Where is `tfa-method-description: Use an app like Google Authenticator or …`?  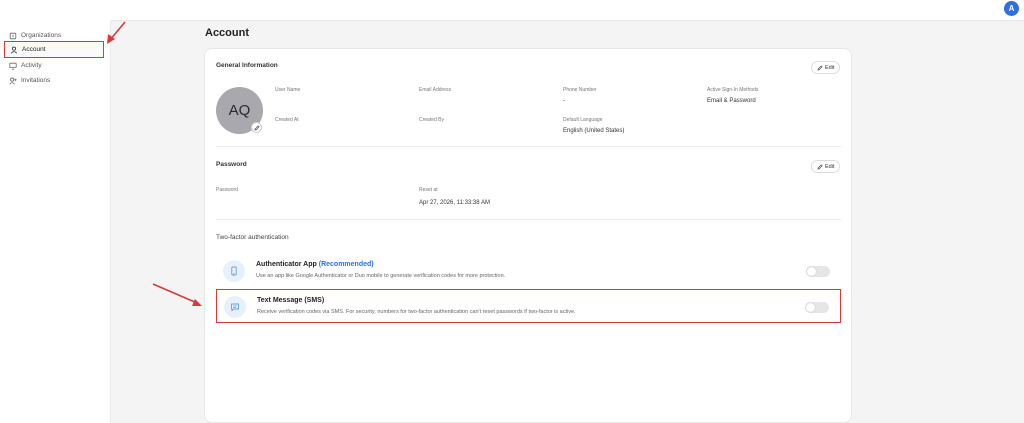
tfa-method-description: Use an app like Google Authenticator or … is located at coordinates (381, 276).